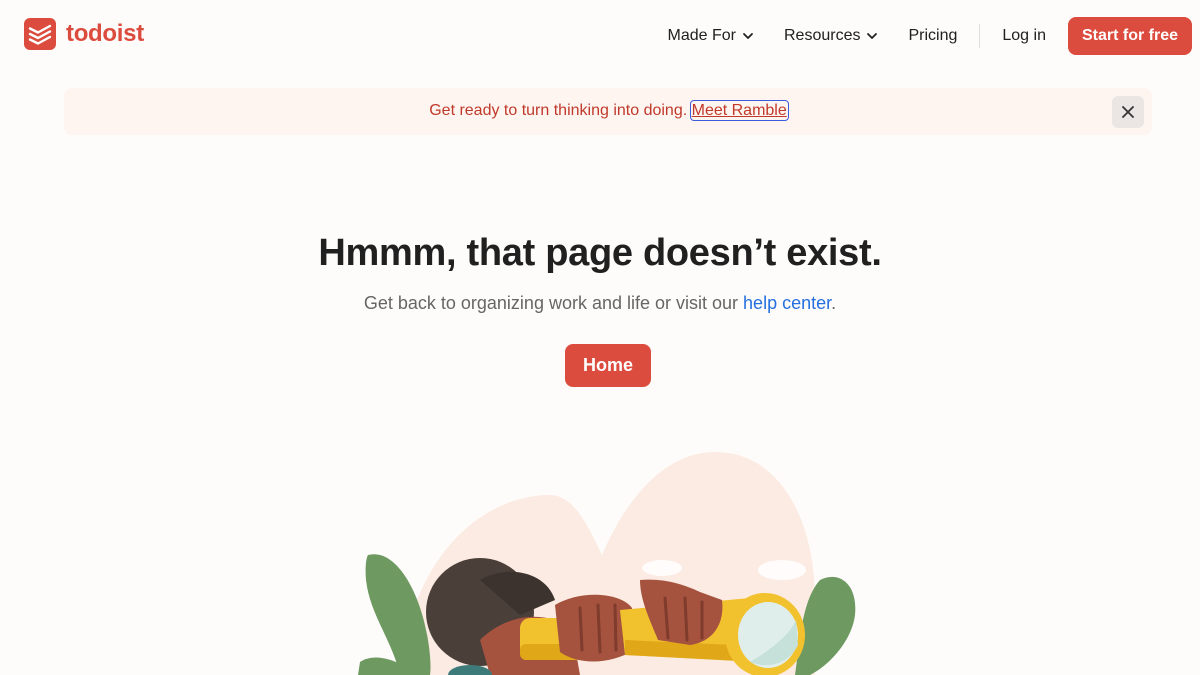 The image size is (1200, 675). Describe the element at coordinates (739, 110) in the screenshot. I see `meet-ramble-link: Meet Ramble` at that location.